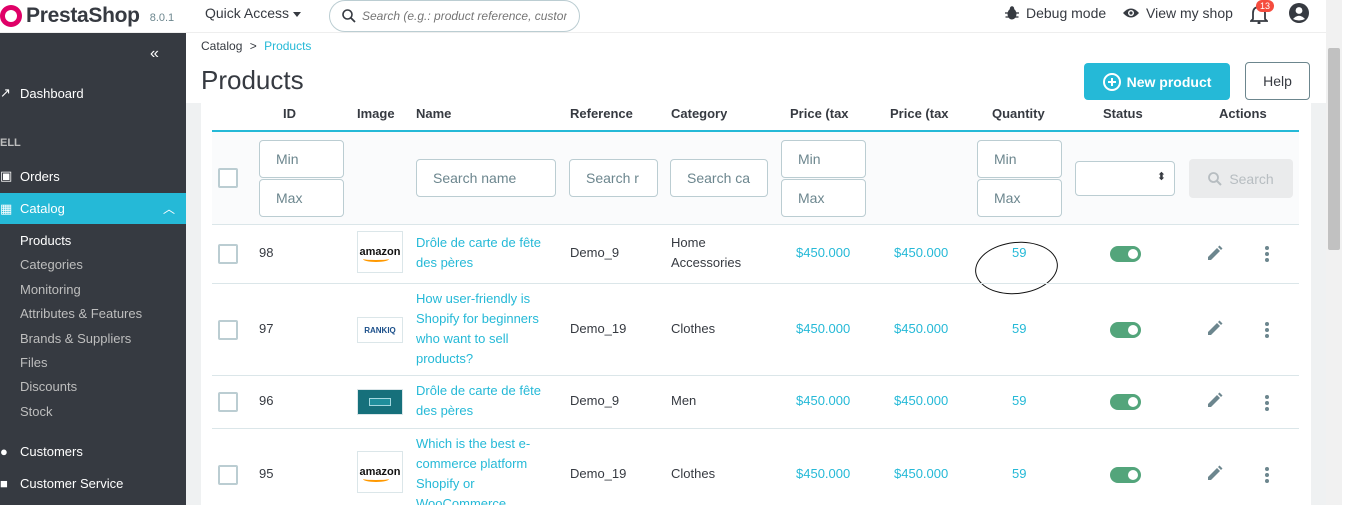  I want to click on row-reference: Demo_19, so click(598, 328).